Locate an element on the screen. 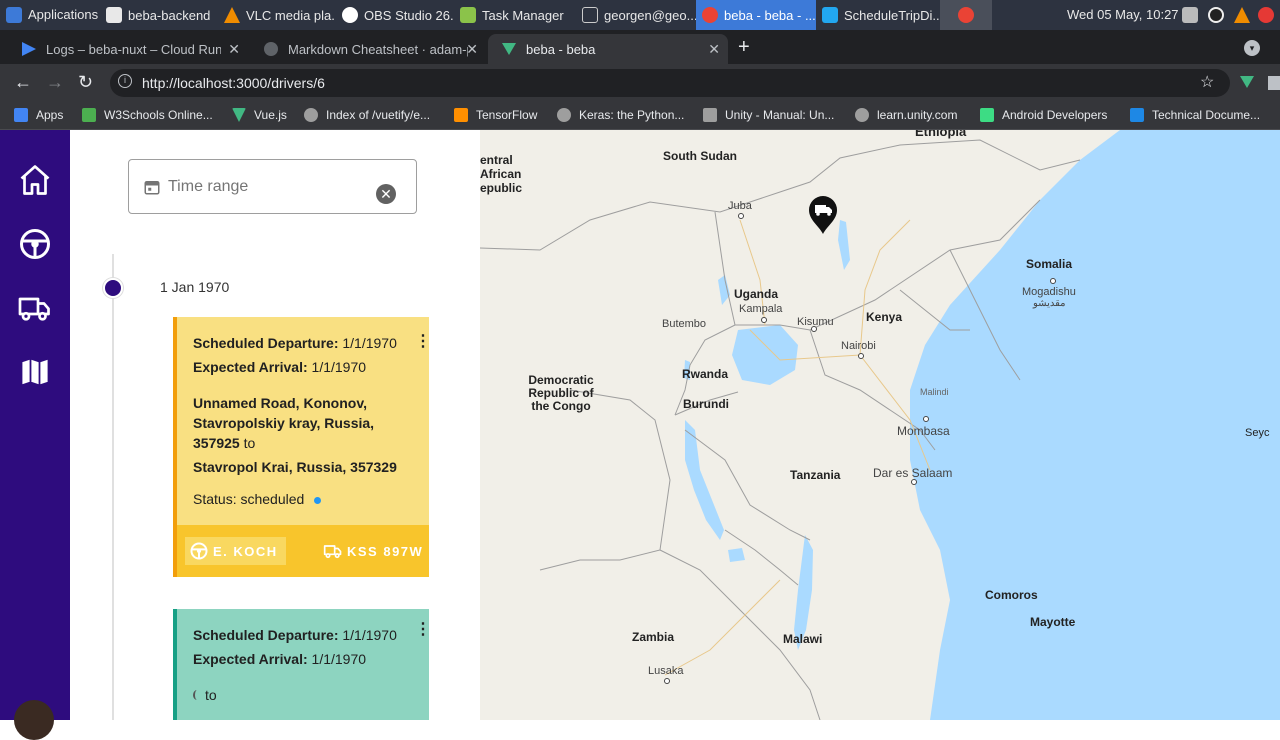  arrival-line: Expected Arrival: 1/1/1970 is located at coordinates (279, 367).